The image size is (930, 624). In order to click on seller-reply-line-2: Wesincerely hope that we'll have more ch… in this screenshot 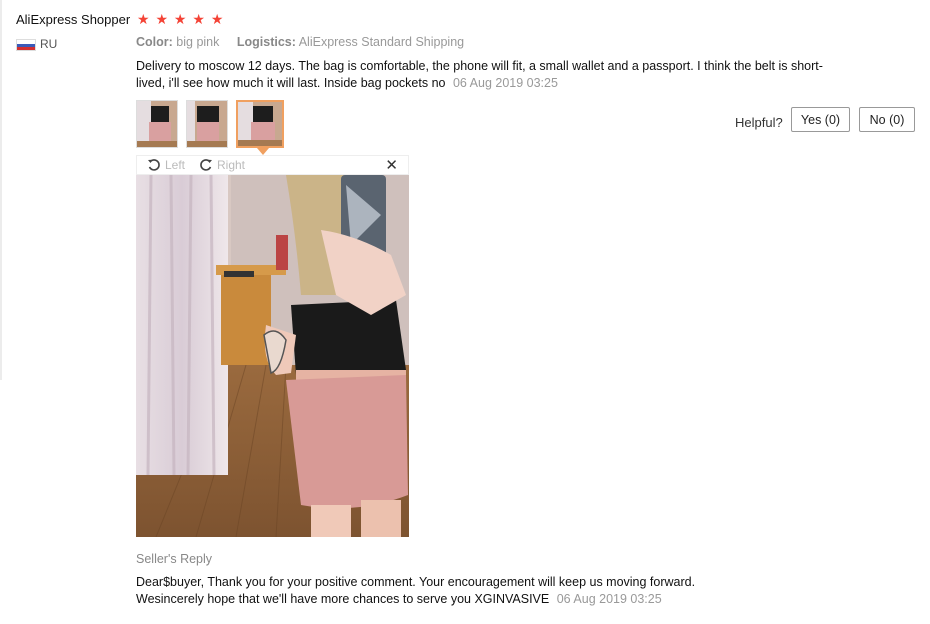, I will do `click(343, 599)`.